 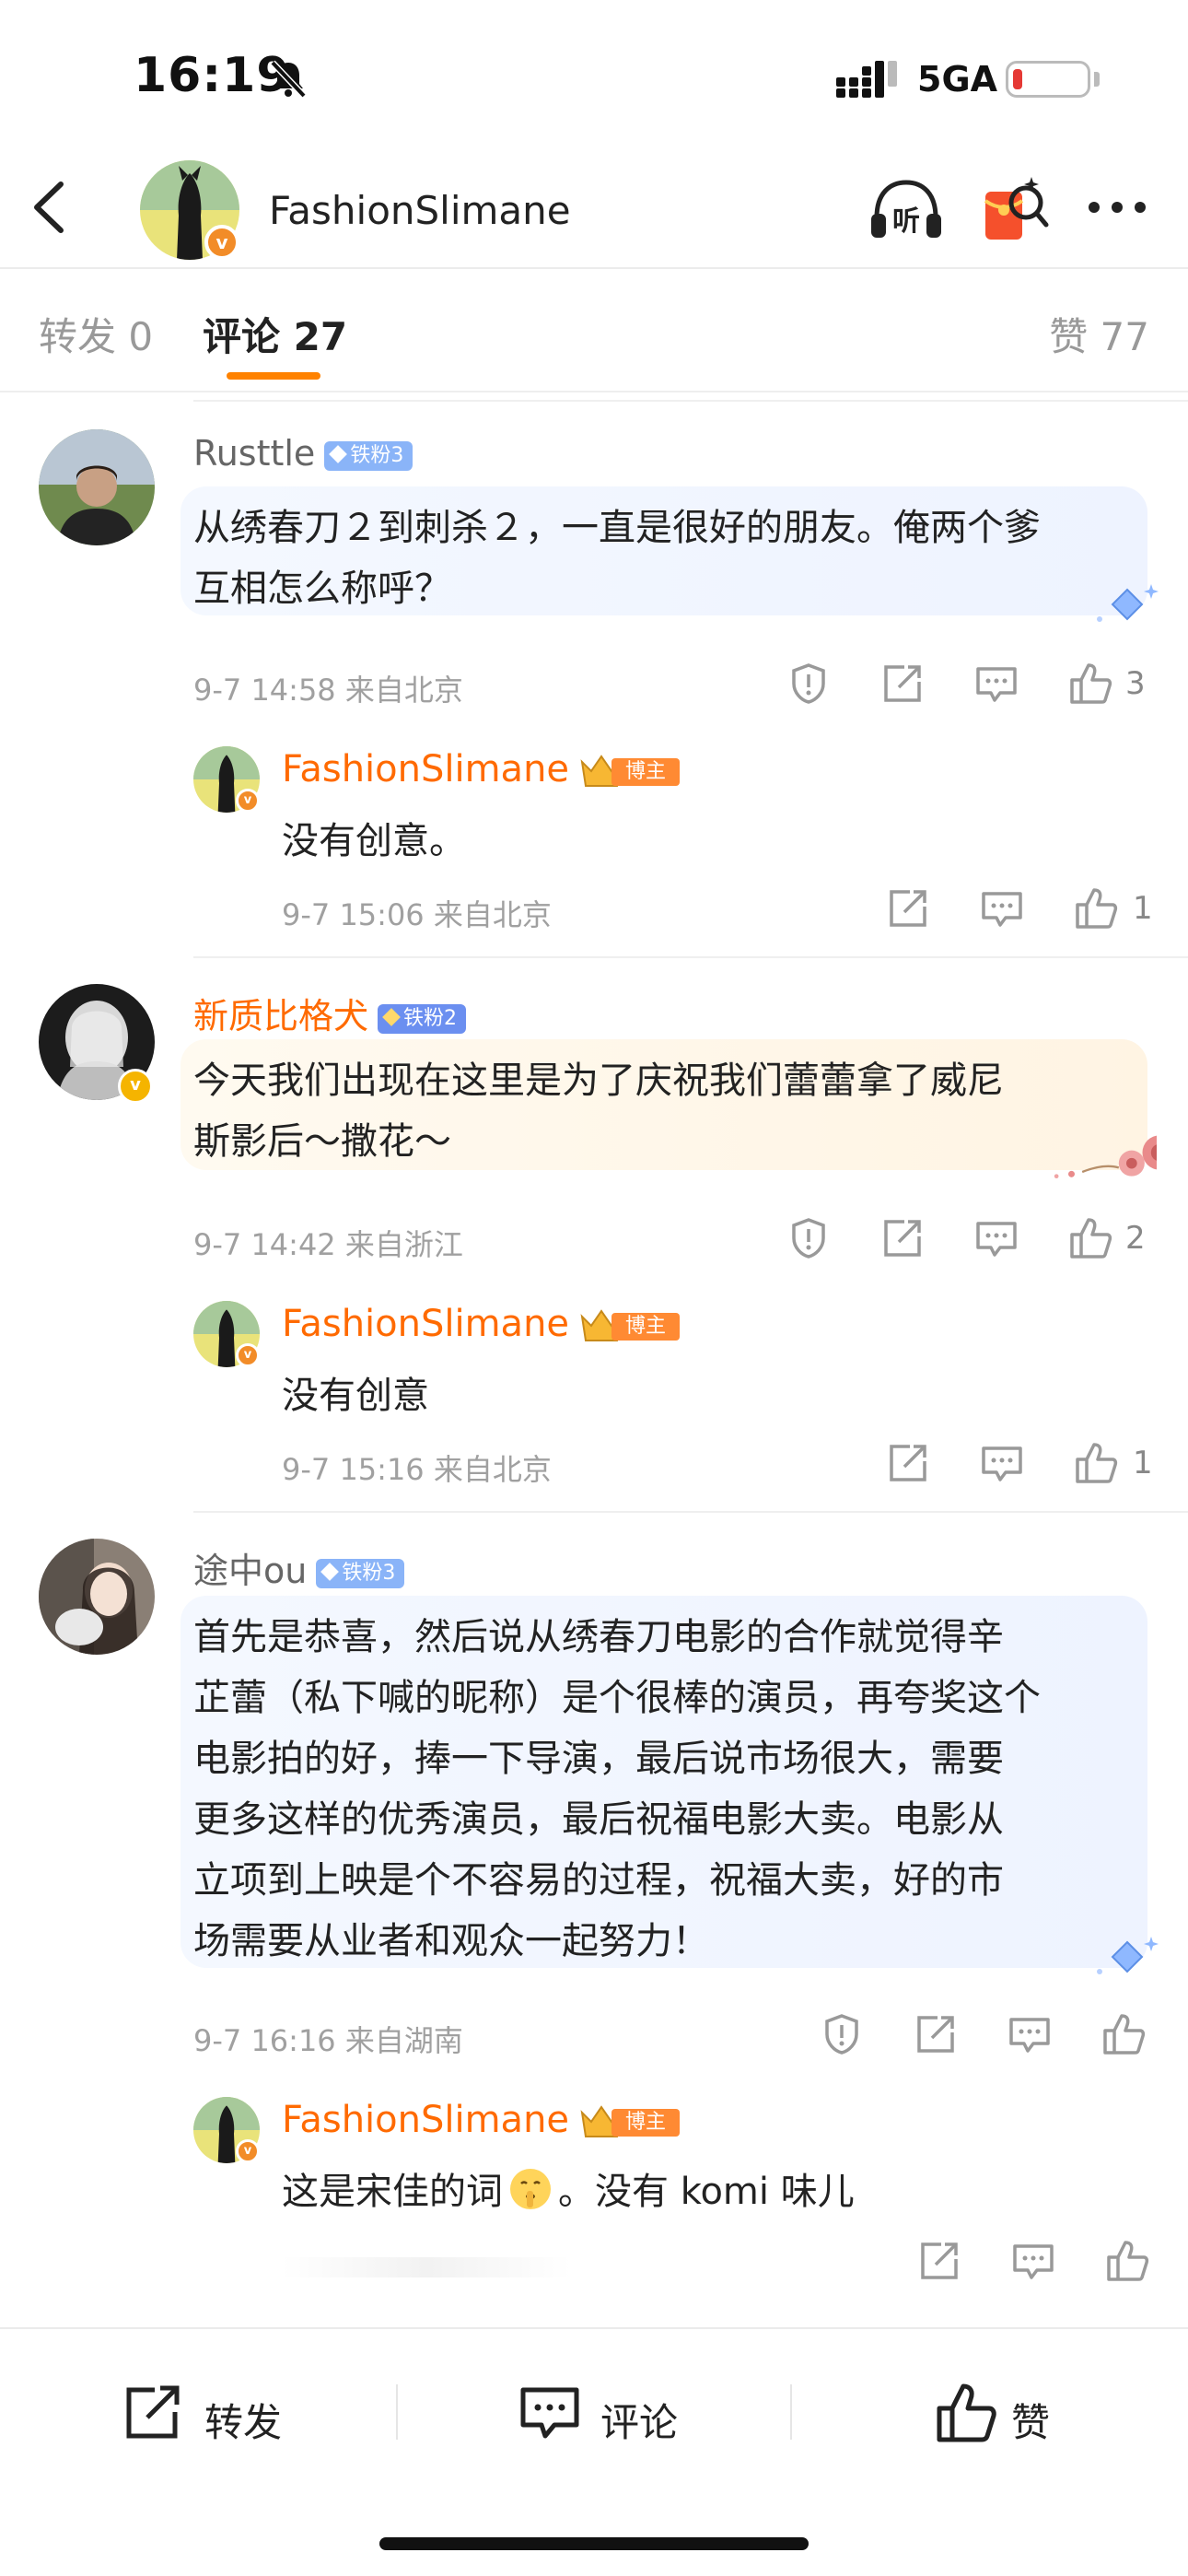 What do you see at coordinates (967, 687) in the screenshot?
I see `comment-actions: 3` at bounding box center [967, 687].